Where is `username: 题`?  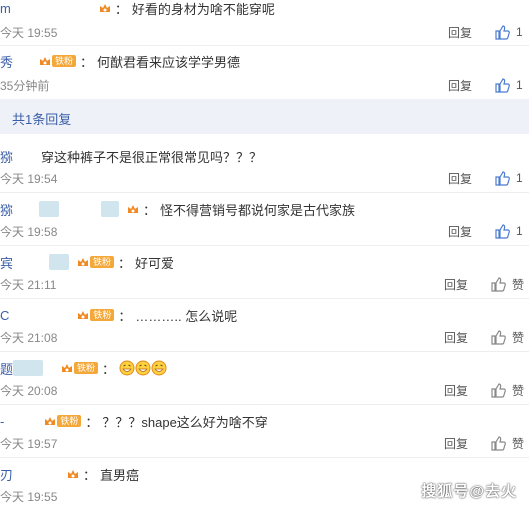 username: 题 is located at coordinates (6, 368).